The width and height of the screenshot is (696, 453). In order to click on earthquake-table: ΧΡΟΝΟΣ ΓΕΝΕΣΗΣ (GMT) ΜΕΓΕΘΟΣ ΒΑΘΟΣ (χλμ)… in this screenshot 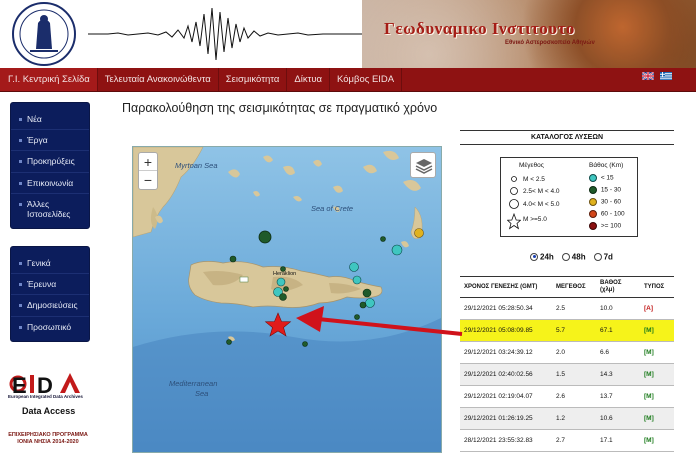, I will do `click(567, 364)`.